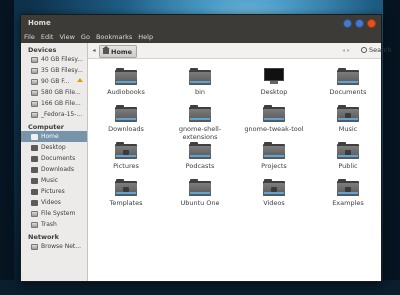 The height and width of the screenshot is (295, 400). What do you see at coordinates (118, 51) in the screenshot?
I see `breadcrumb-home-button: Home` at bounding box center [118, 51].